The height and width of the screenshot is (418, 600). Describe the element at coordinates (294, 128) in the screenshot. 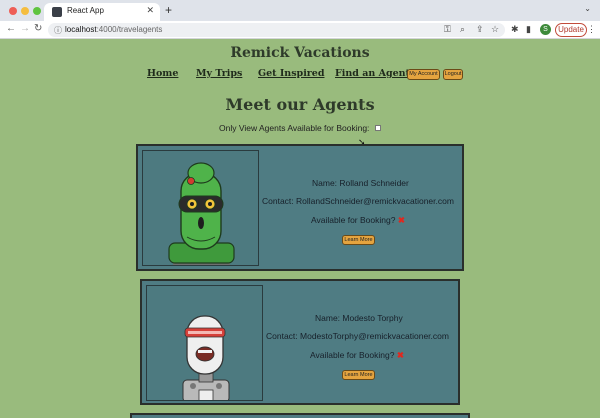

I see `filter-label: Only View Agents Available for Booking:` at that location.